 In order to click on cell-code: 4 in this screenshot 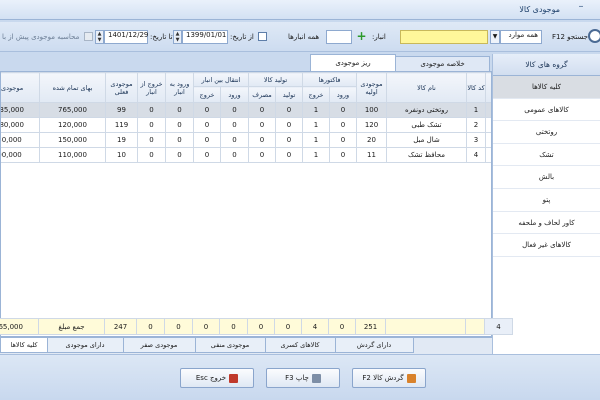, I will do `click(476, 155)`.